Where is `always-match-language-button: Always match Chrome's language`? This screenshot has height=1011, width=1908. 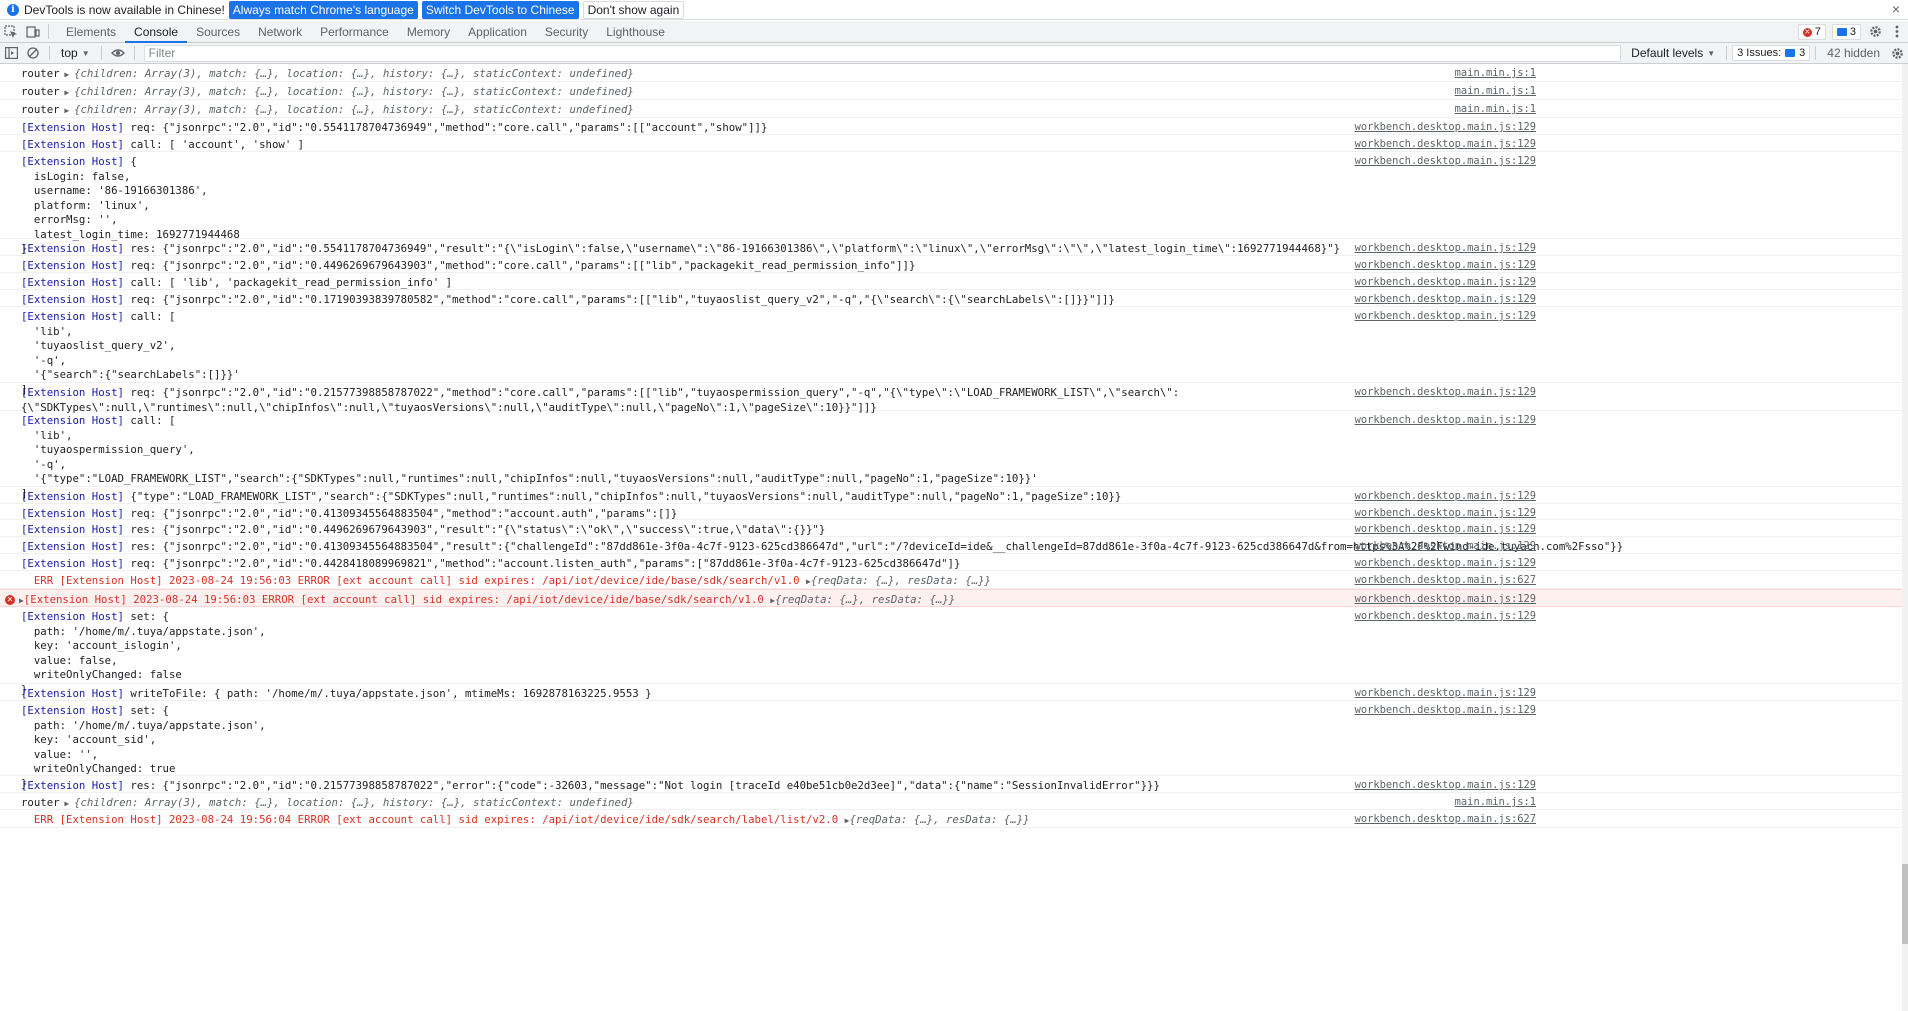 always-match-language-button: Always match Chrome's language is located at coordinates (323, 9).